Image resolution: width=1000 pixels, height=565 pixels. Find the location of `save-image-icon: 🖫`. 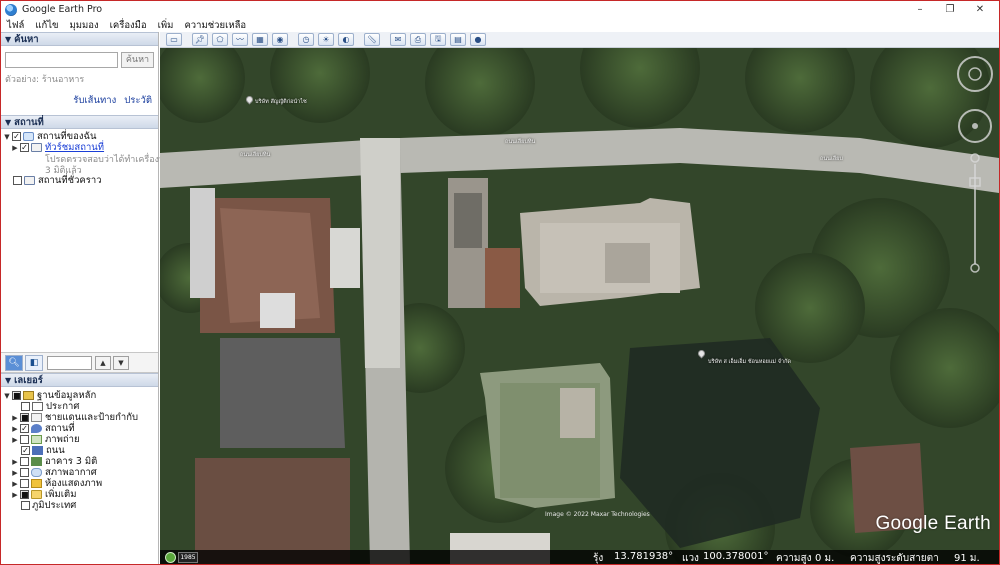

save-image-icon: 🖫 is located at coordinates (438, 39).